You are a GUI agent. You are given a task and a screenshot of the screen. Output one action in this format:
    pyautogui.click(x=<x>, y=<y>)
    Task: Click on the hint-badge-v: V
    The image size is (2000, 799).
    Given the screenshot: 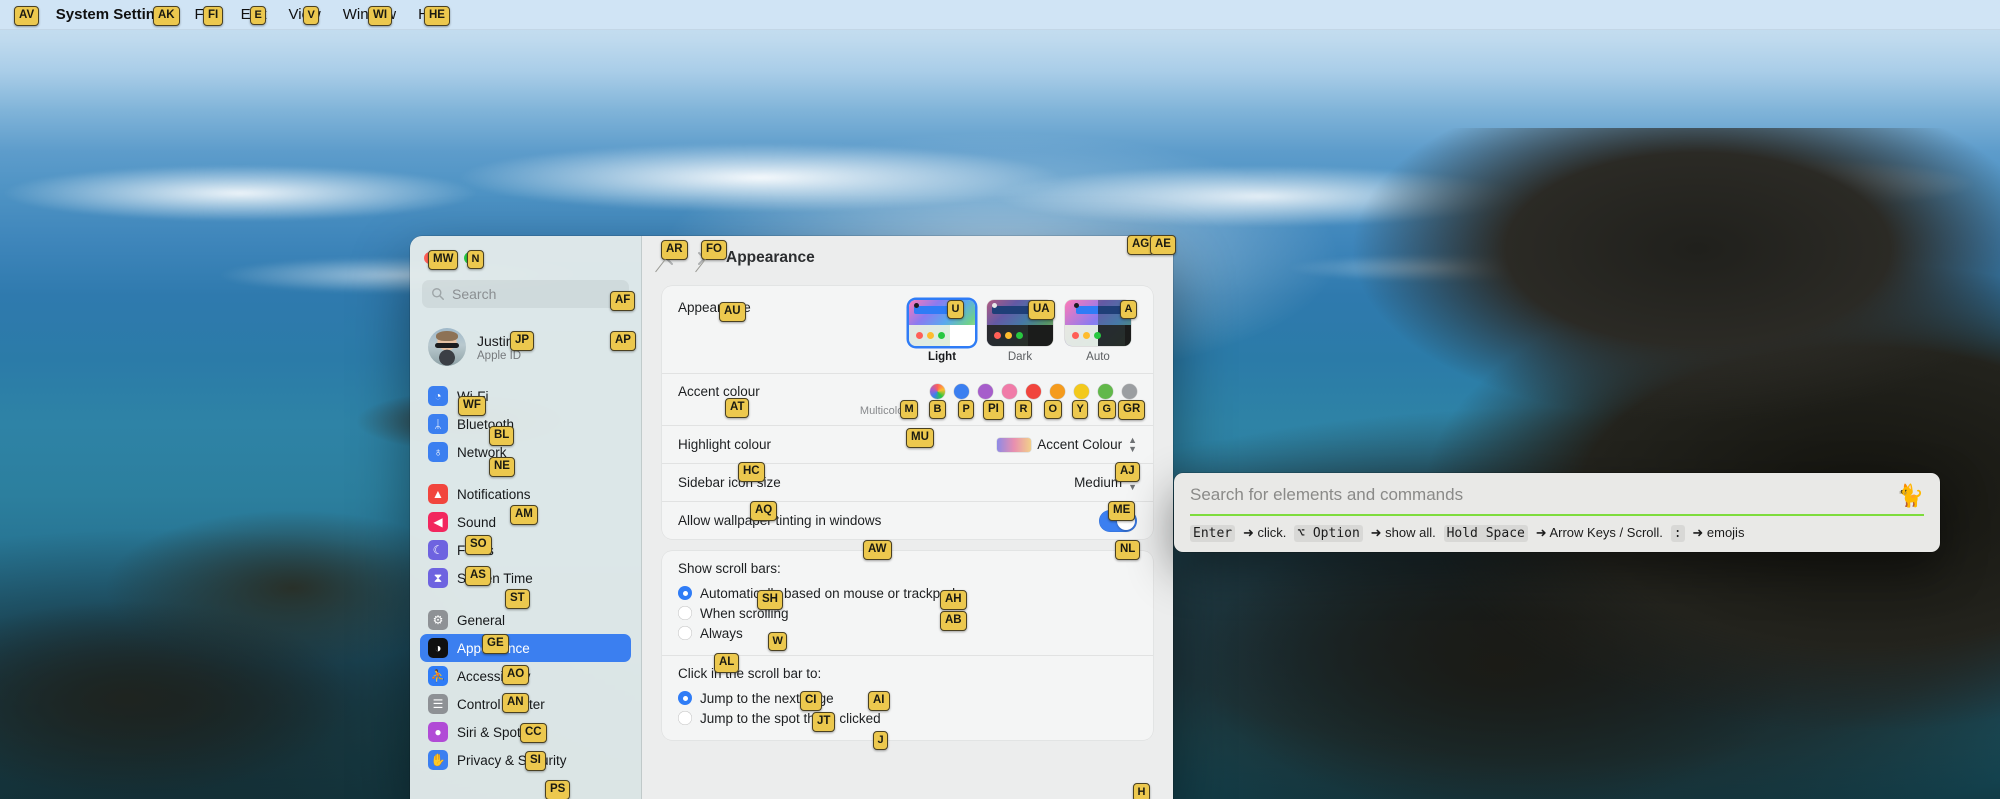 What is the action you would take?
    pyautogui.click(x=311, y=15)
    